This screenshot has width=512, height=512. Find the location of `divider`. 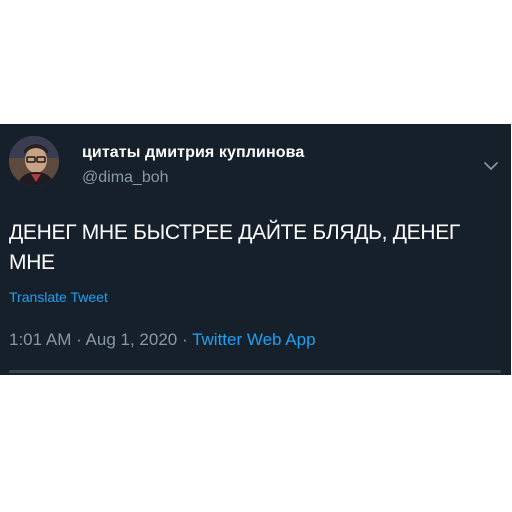

divider is located at coordinates (255, 371).